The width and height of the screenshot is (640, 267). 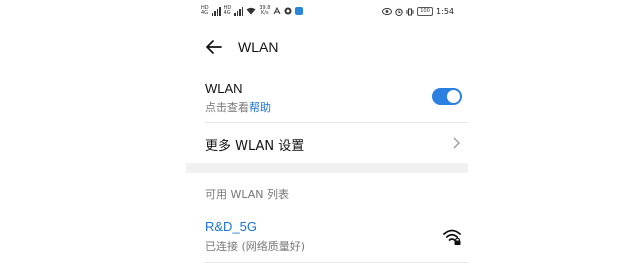 I want to click on chevron-right-icon, so click(x=456, y=143).